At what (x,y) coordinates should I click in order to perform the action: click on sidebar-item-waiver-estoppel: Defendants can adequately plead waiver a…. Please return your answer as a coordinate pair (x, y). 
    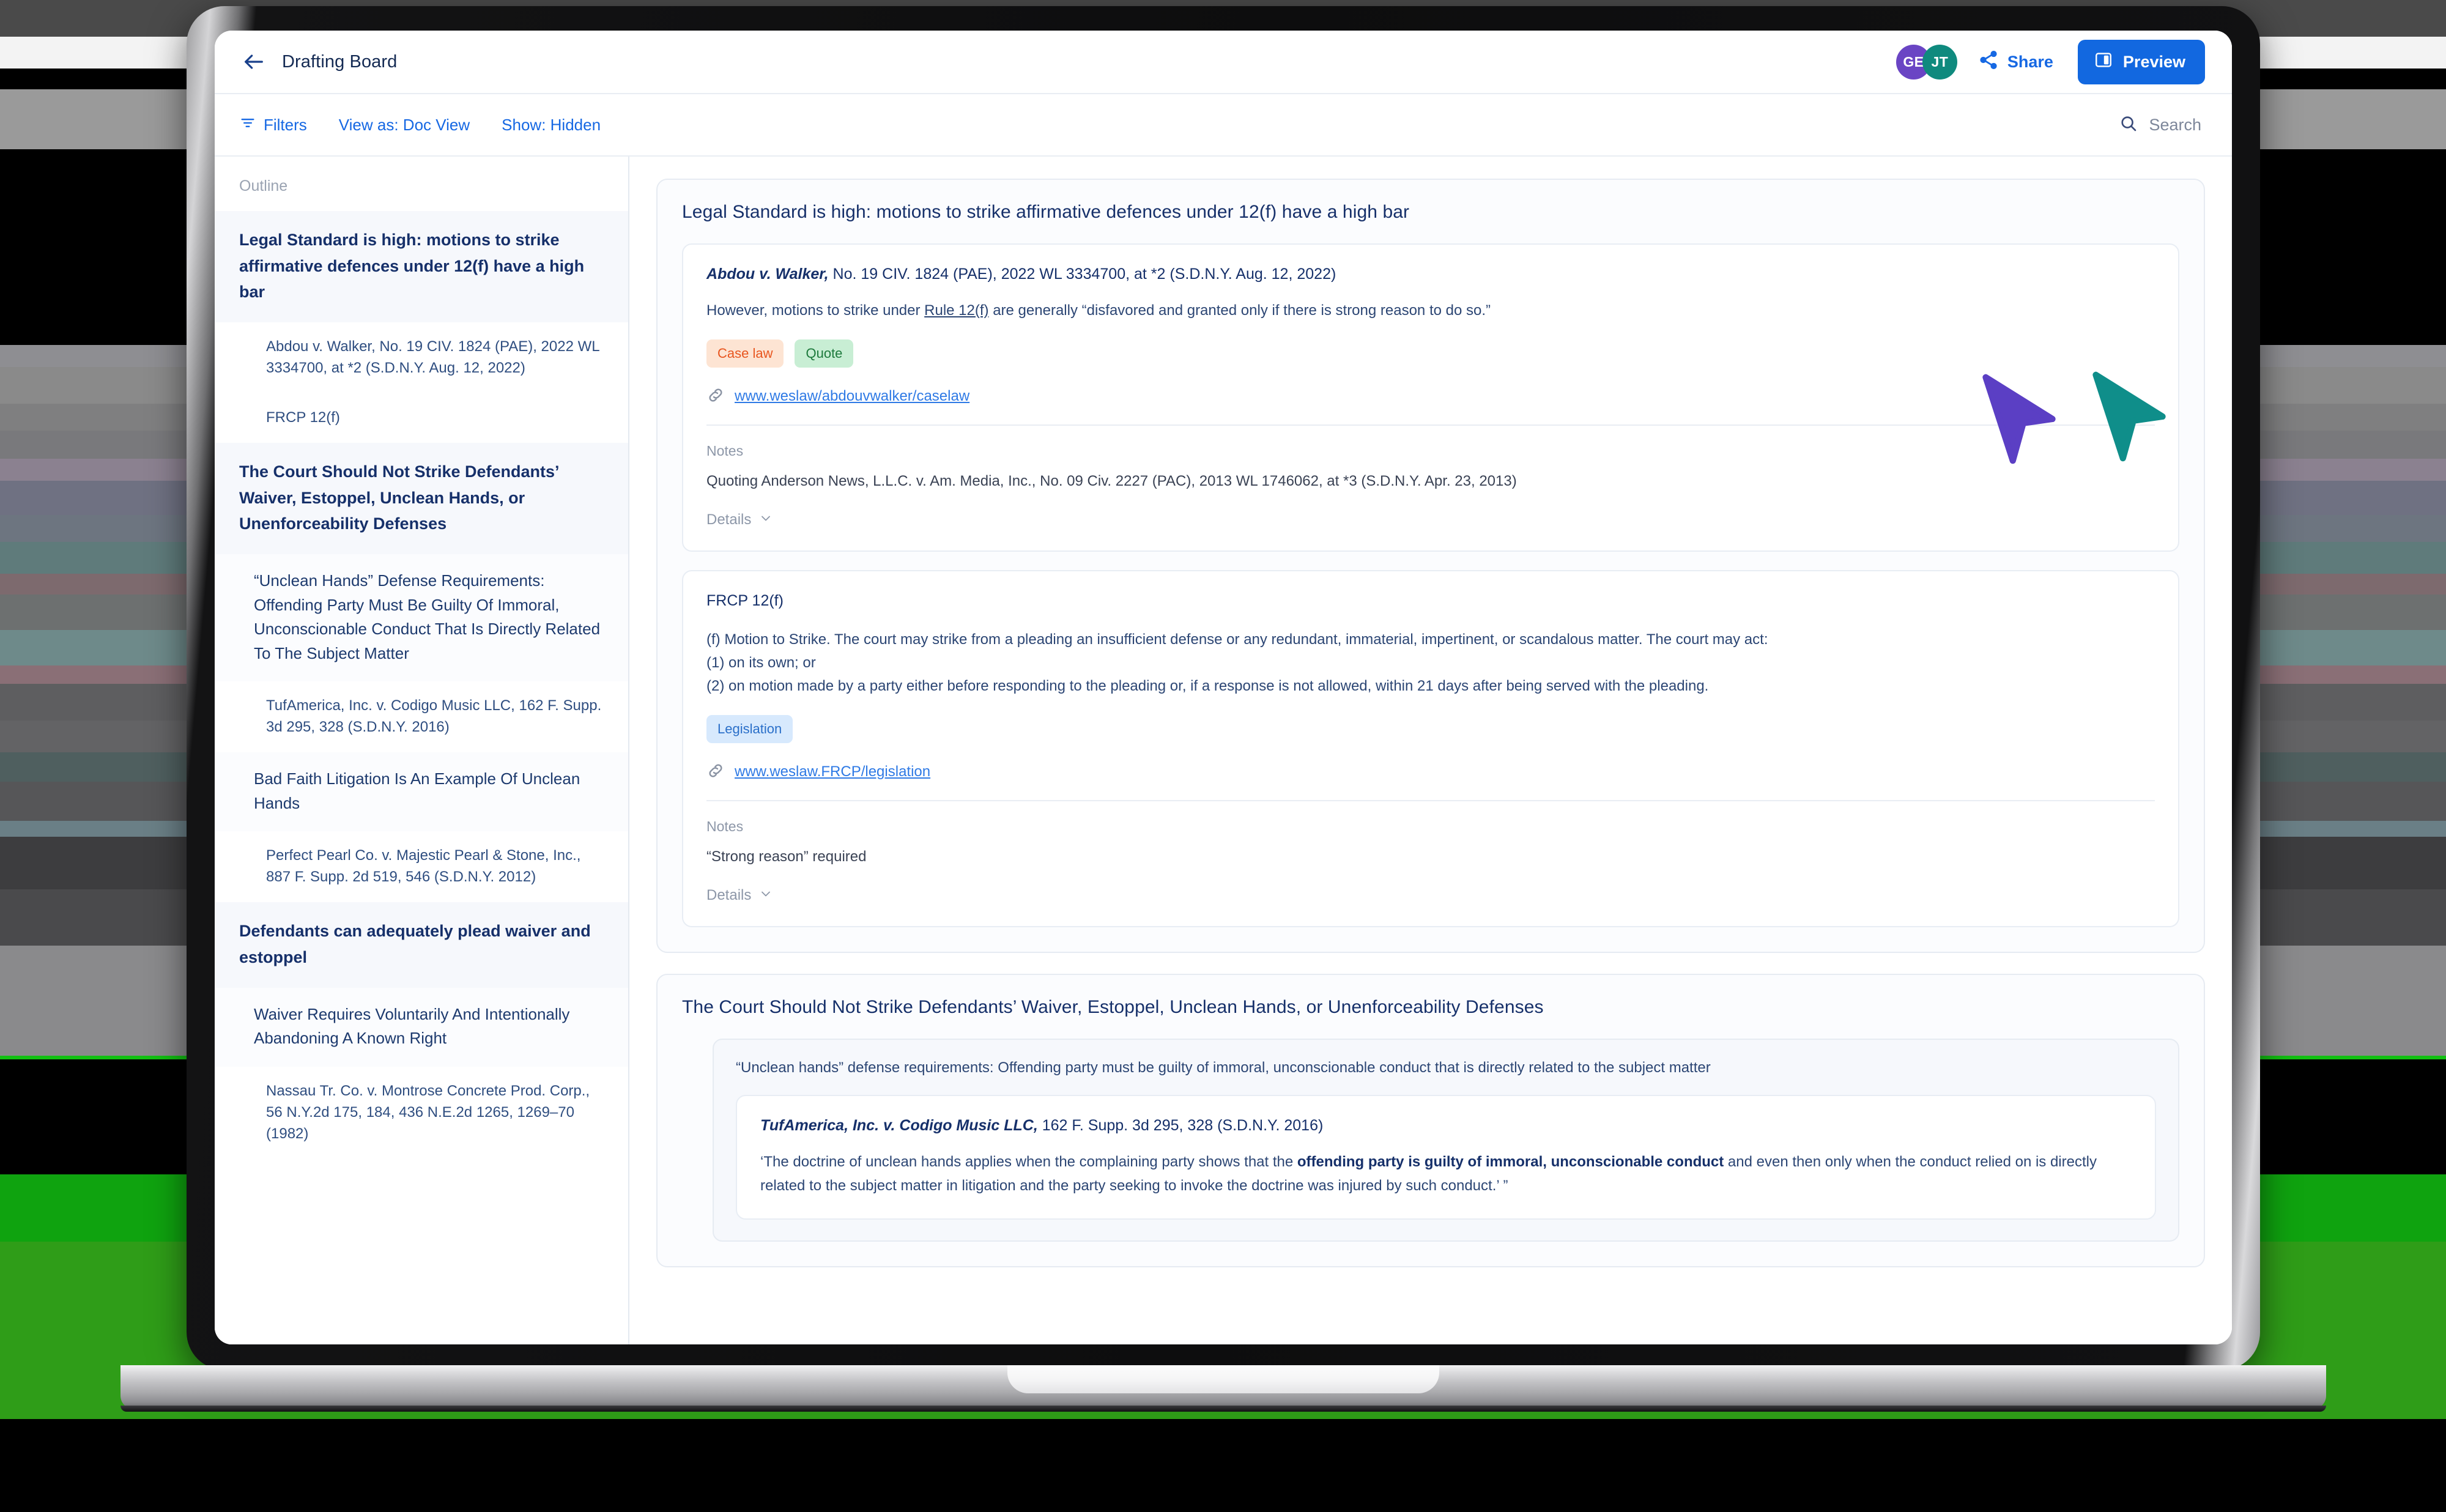
    Looking at the image, I should click on (421, 945).